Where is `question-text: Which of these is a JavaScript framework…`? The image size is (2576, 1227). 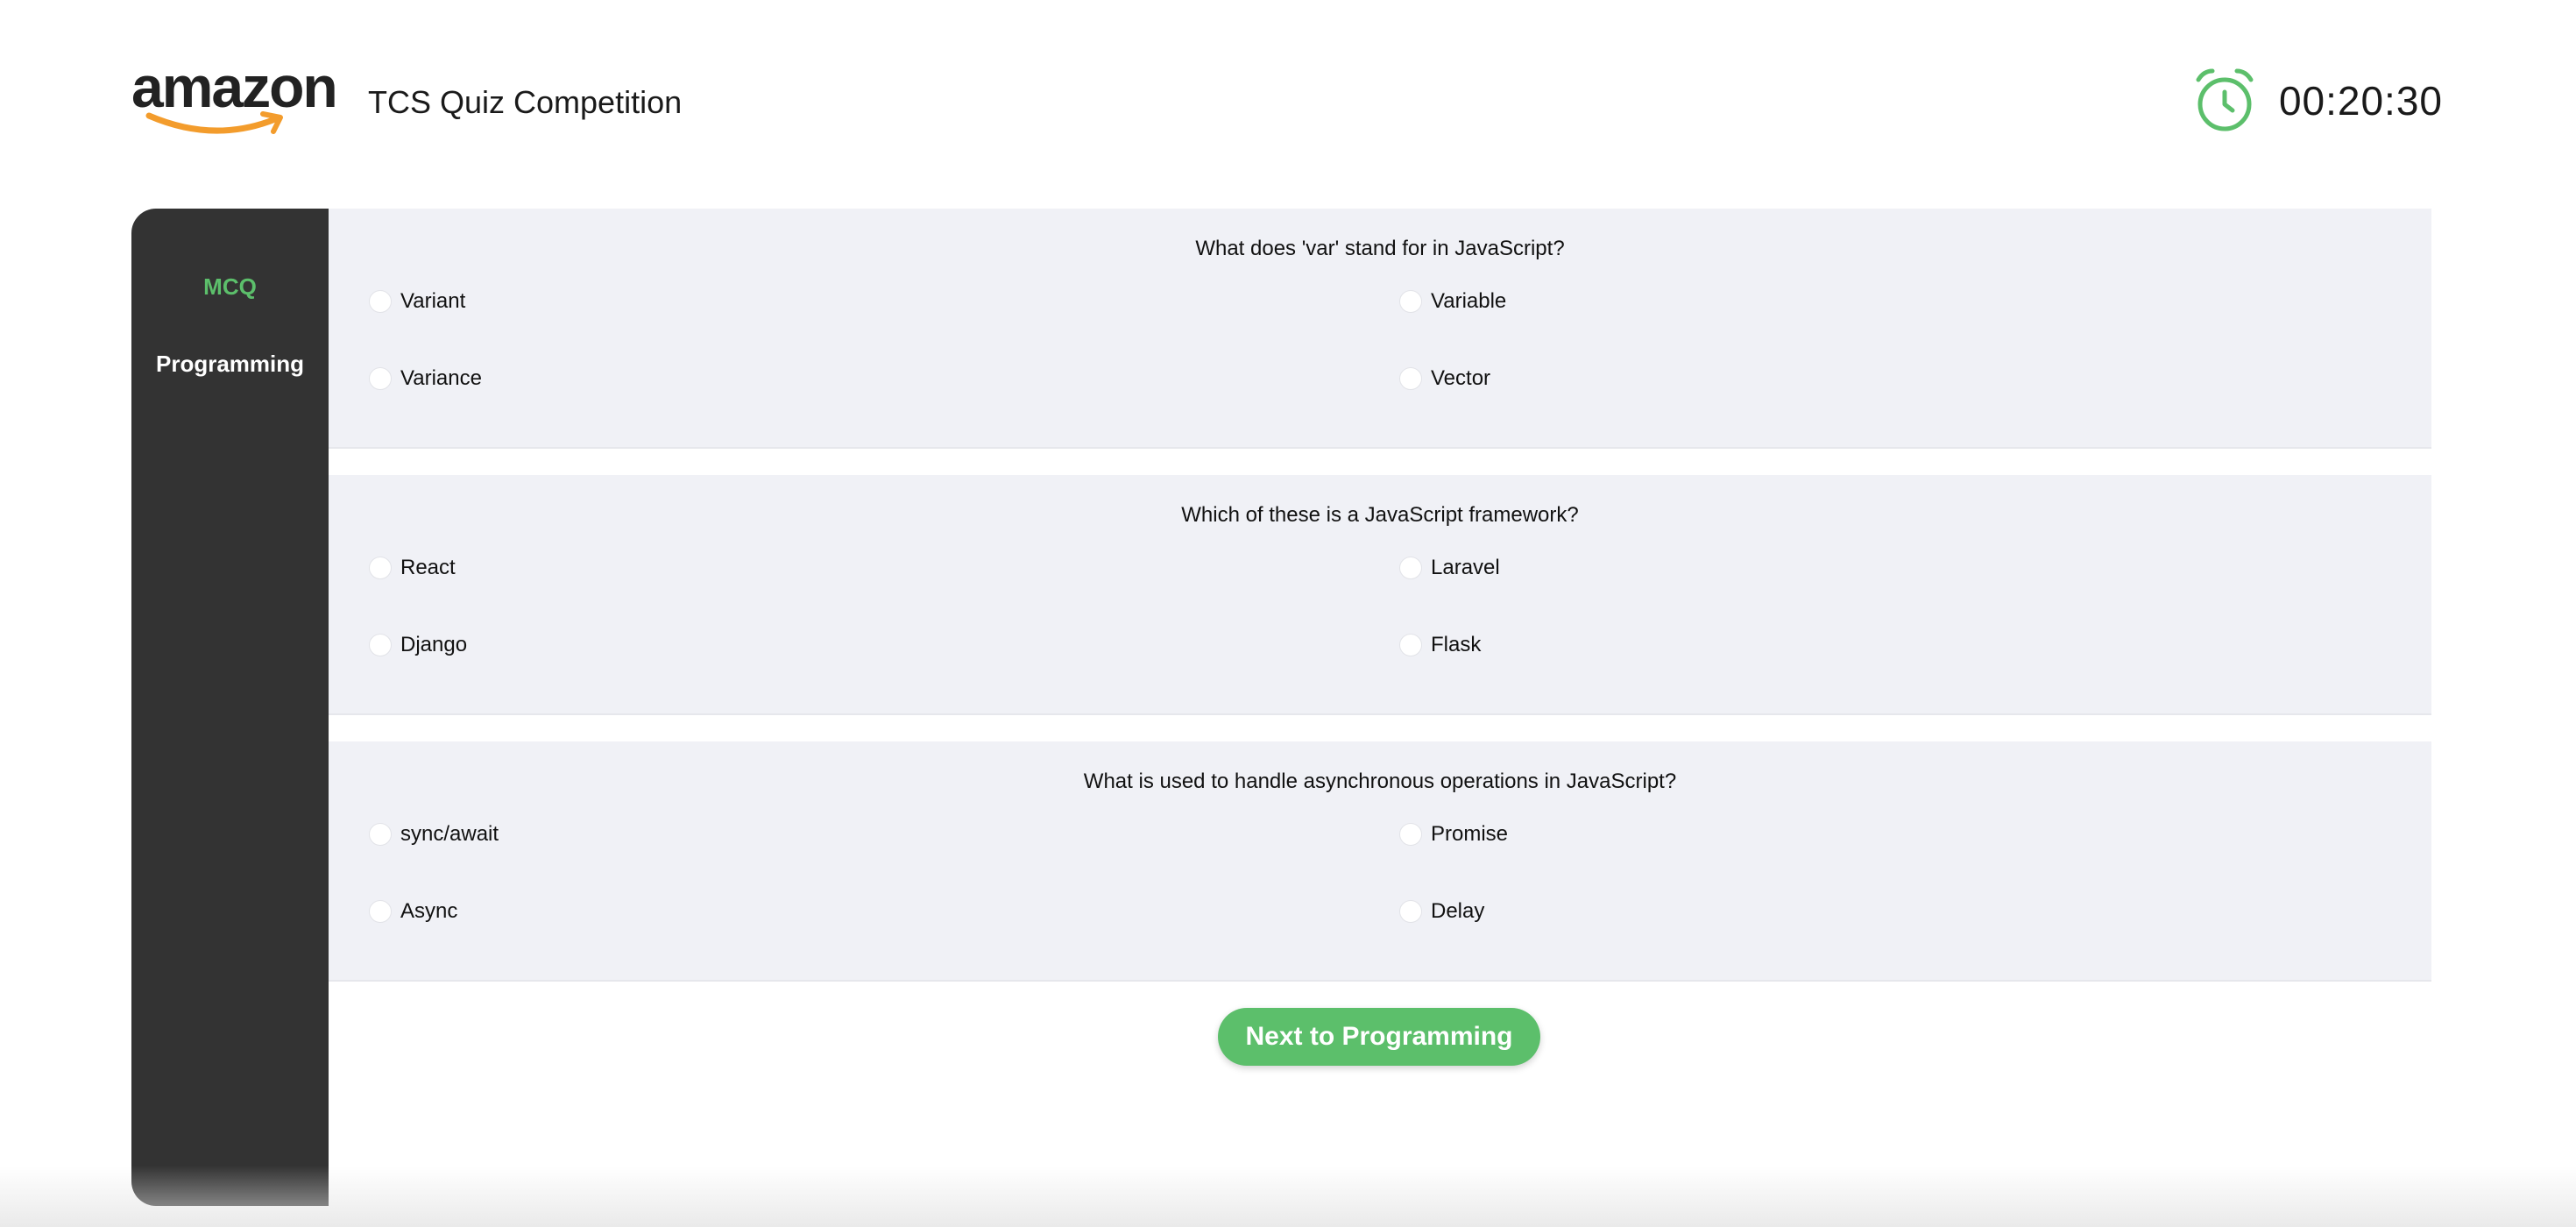 question-text: Which of these is a JavaScript framework… is located at coordinates (1380, 515).